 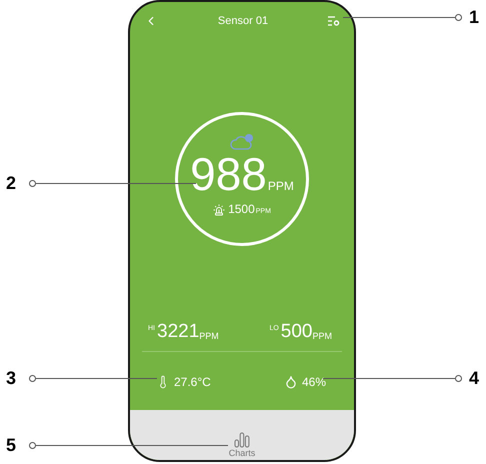 What do you see at coordinates (11, 378) in the screenshot?
I see `callout-number: 3` at bounding box center [11, 378].